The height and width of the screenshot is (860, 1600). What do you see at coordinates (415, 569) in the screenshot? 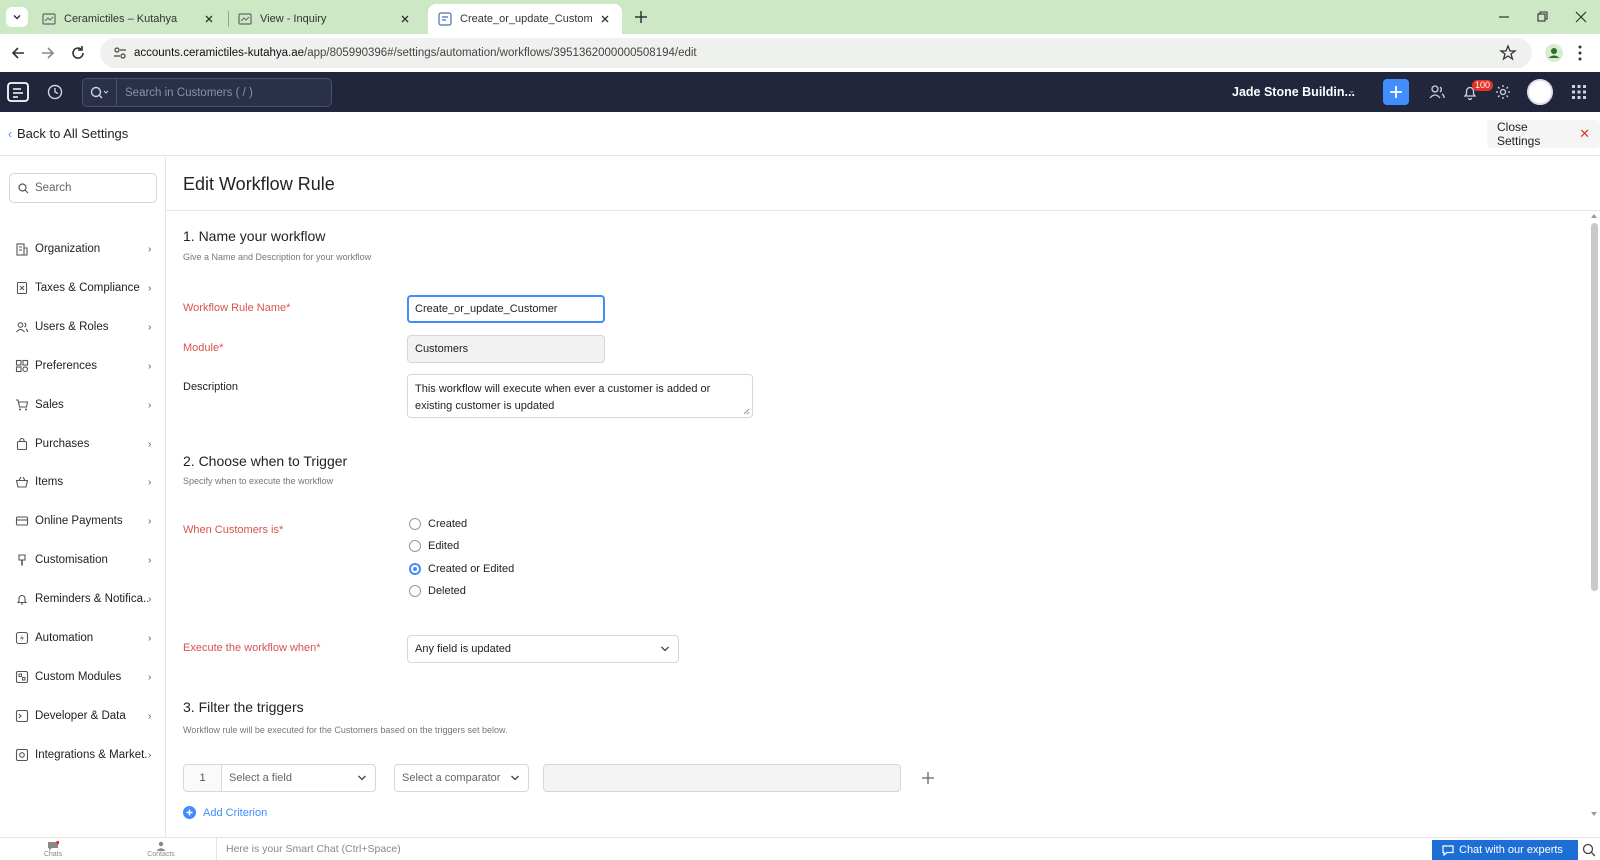
I see `radio-button-selected` at bounding box center [415, 569].